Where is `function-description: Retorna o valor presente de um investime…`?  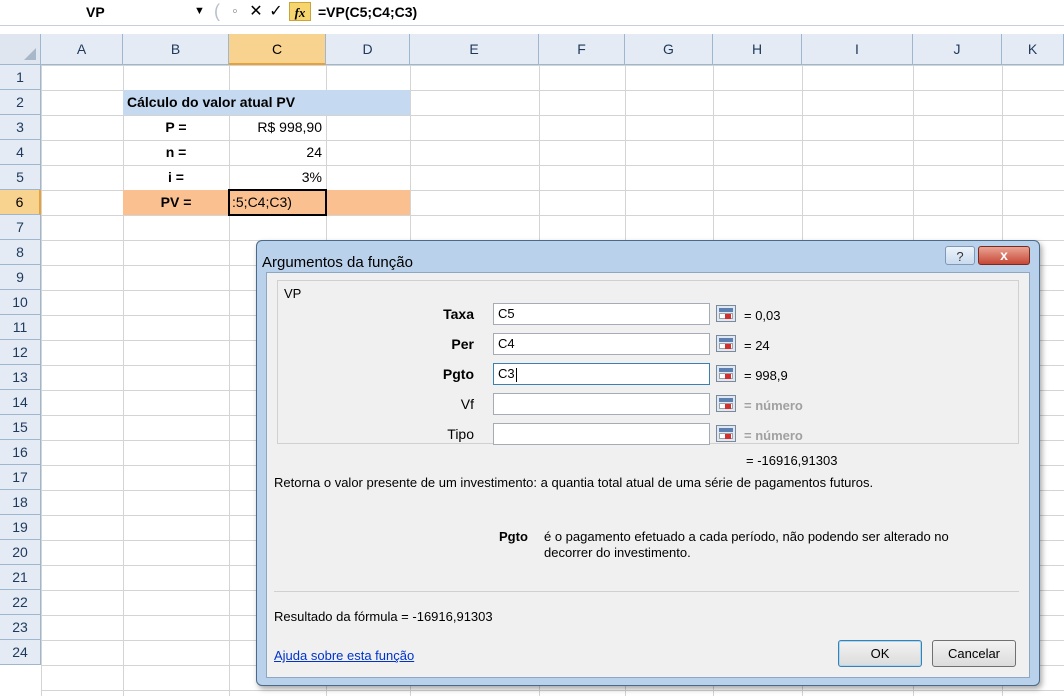
function-description: Retorna o valor presente de um investime… is located at coordinates (574, 482).